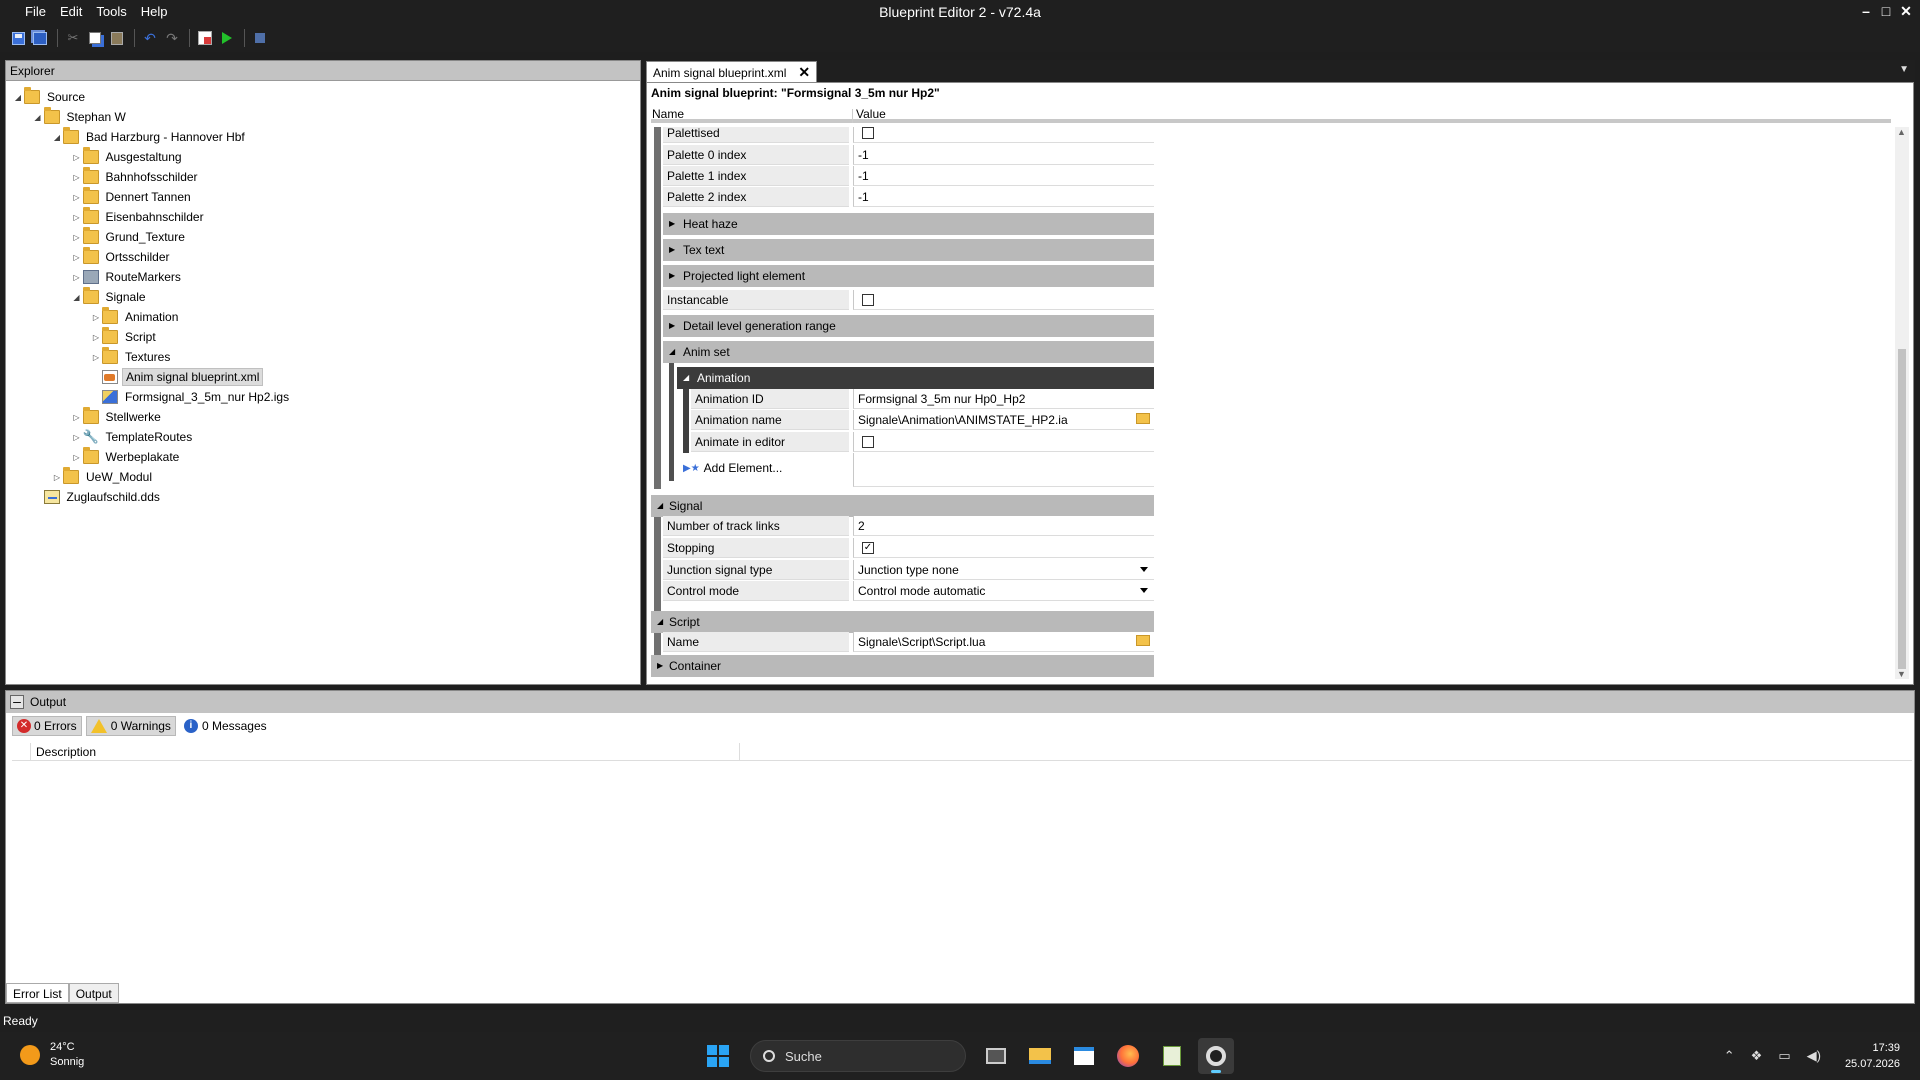  What do you see at coordinates (1040, 1056) in the screenshot?
I see `file-explorer-button` at bounding box center [1040, 1056].